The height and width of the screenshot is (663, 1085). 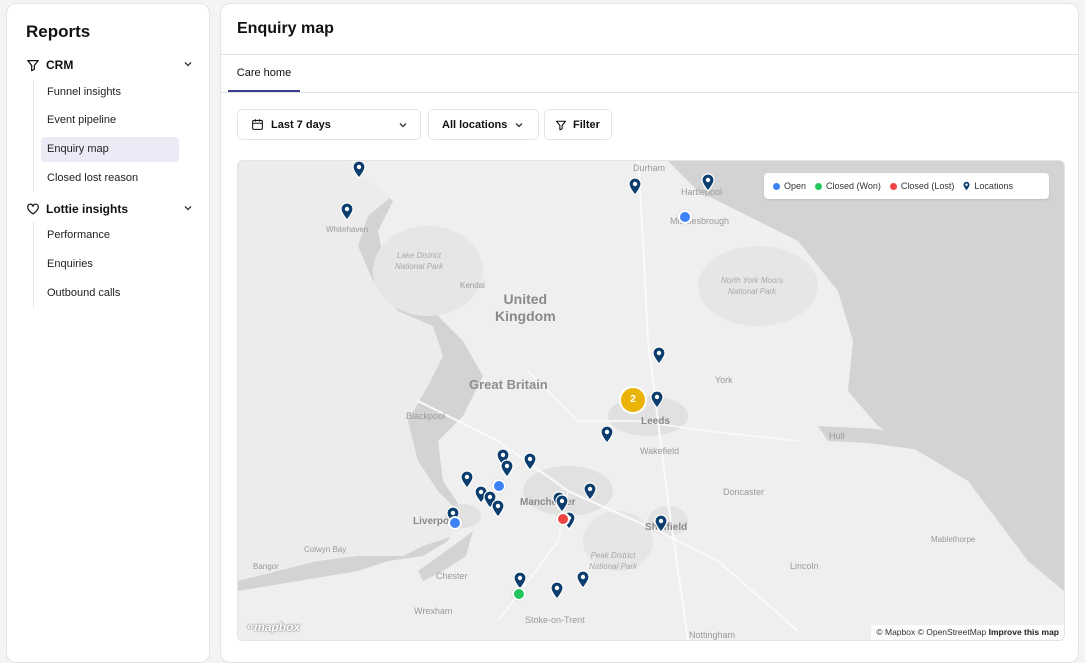 What do you see at coordinates (257, 124) in the screenshot?
I see `calendar-icon` at bounding box center [257, 124].